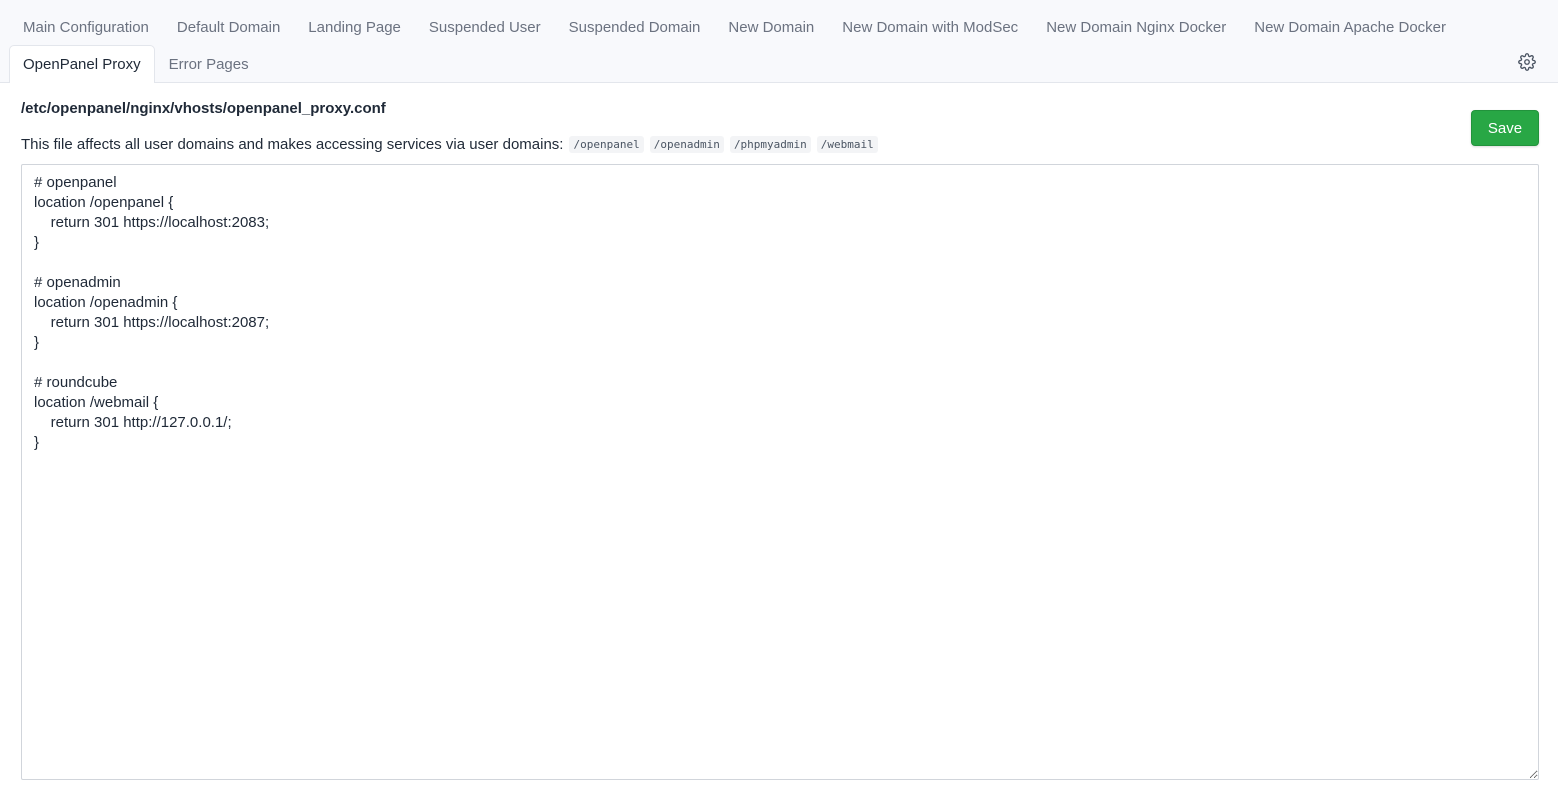 The height and width of the screenshot is (790, 1558). I want to click on path-chip-openpanel: /openpanel, so click(606, 144).